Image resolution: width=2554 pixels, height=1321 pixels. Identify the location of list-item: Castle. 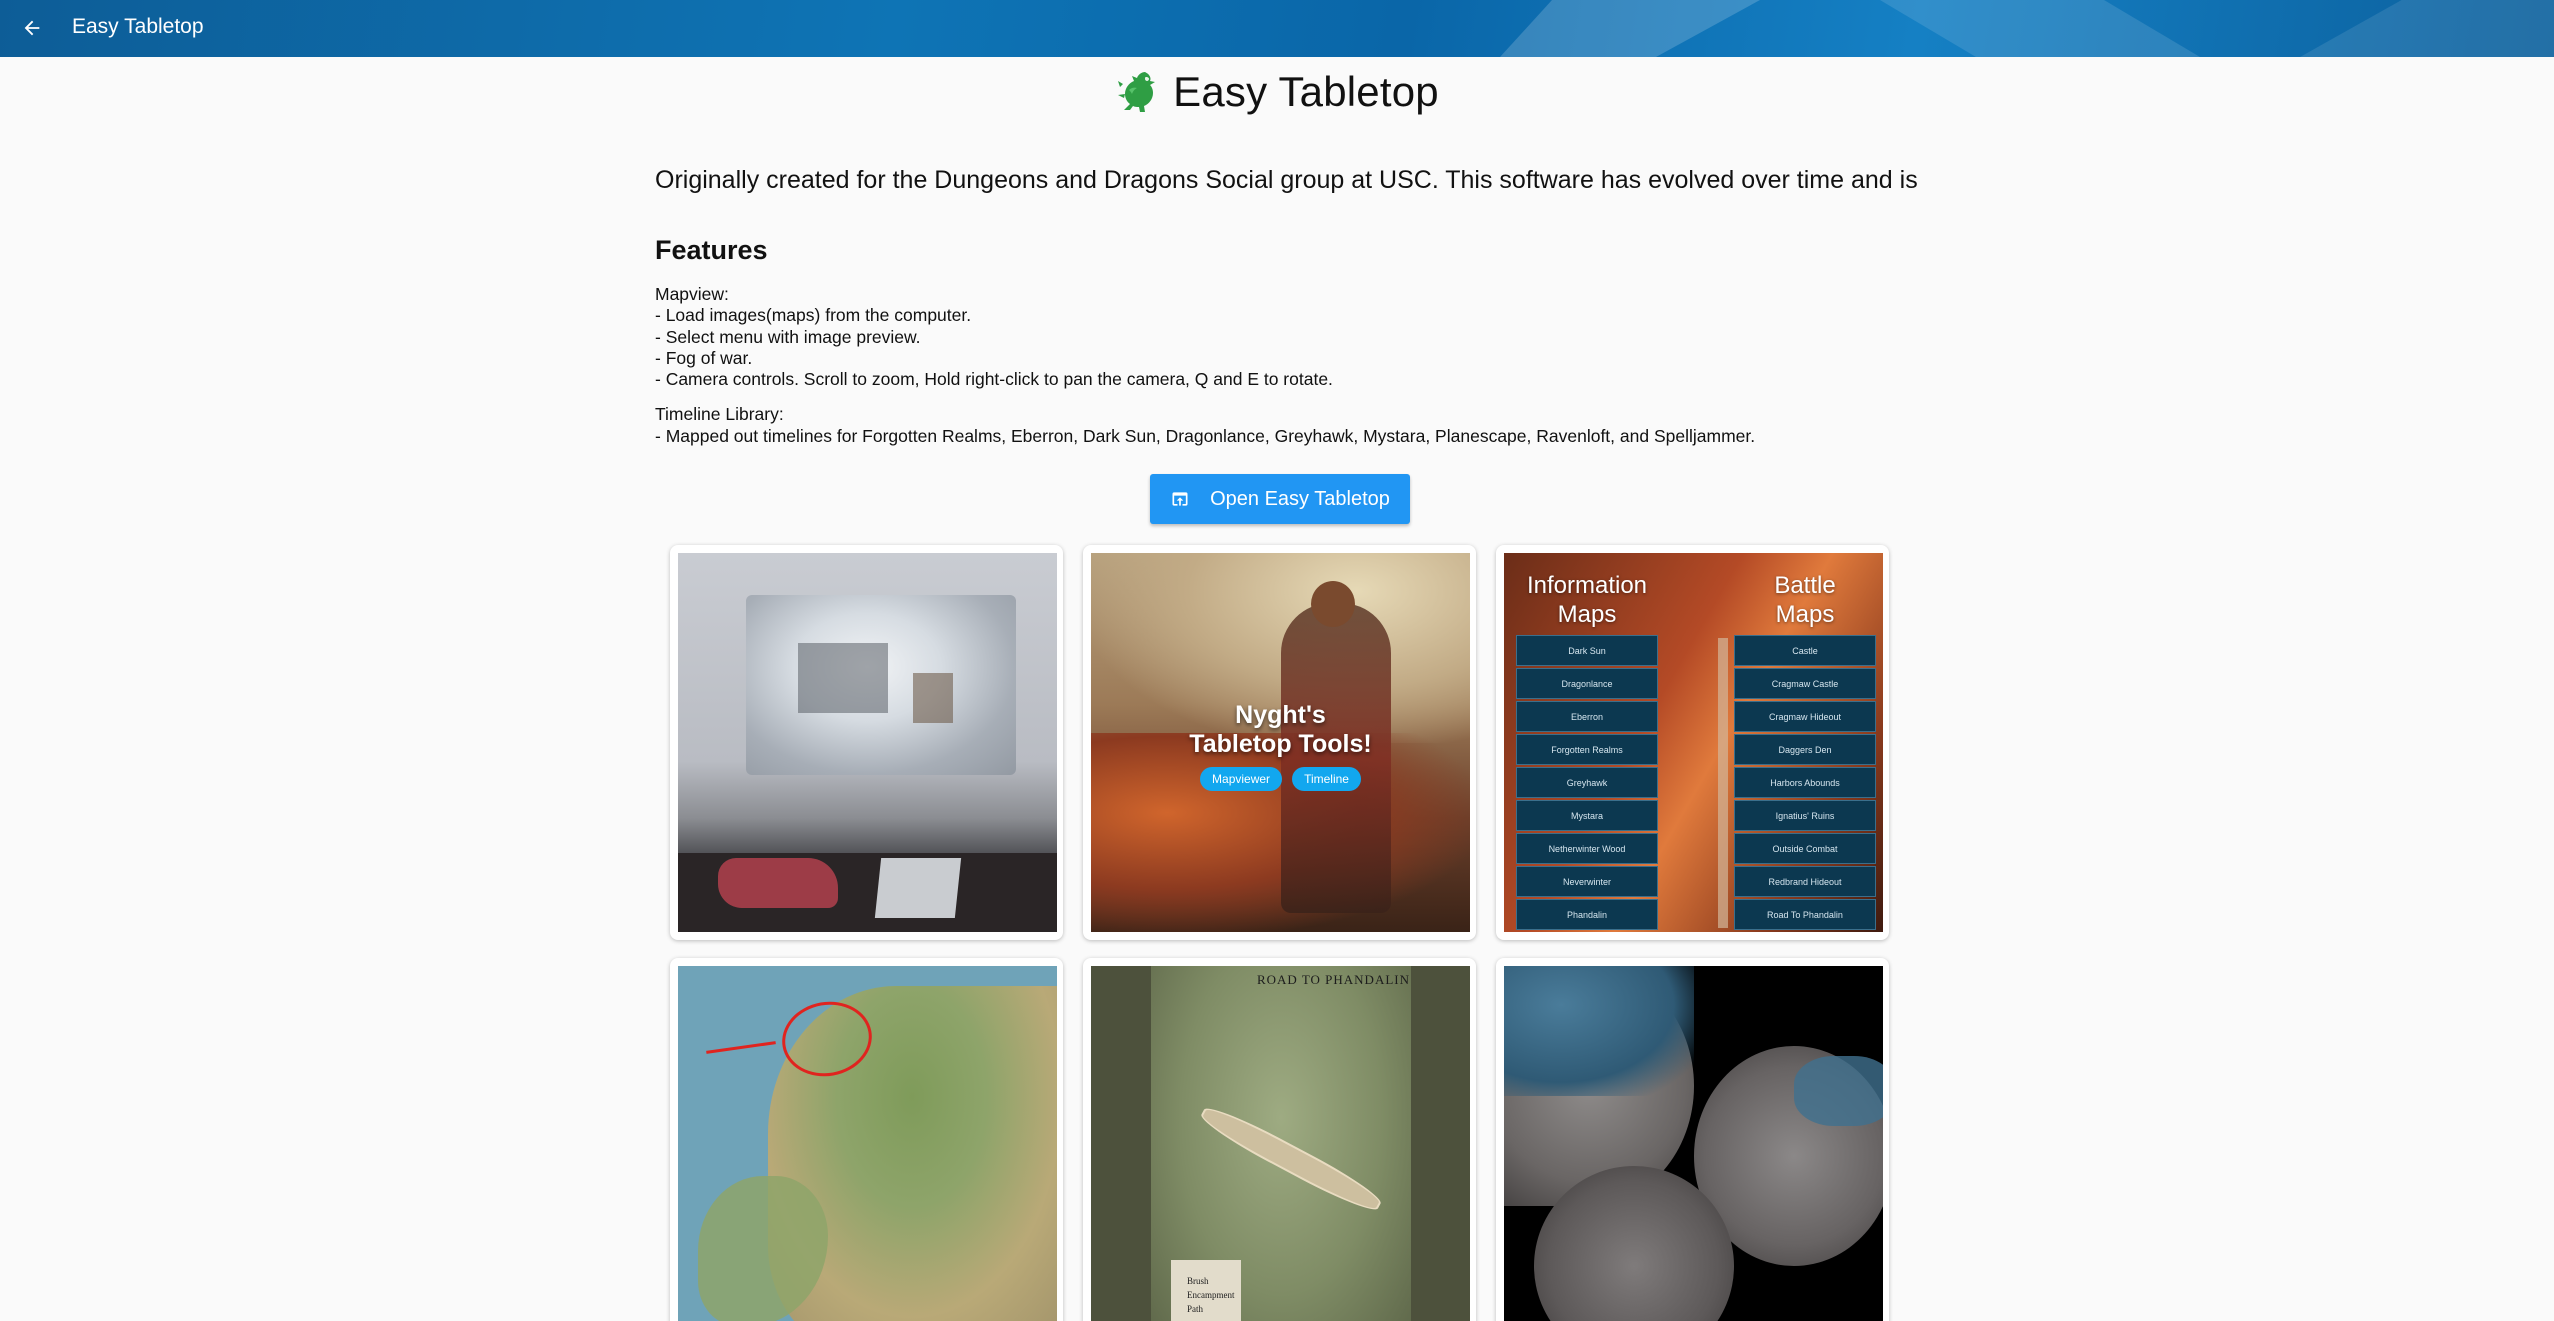
(1805, 650).